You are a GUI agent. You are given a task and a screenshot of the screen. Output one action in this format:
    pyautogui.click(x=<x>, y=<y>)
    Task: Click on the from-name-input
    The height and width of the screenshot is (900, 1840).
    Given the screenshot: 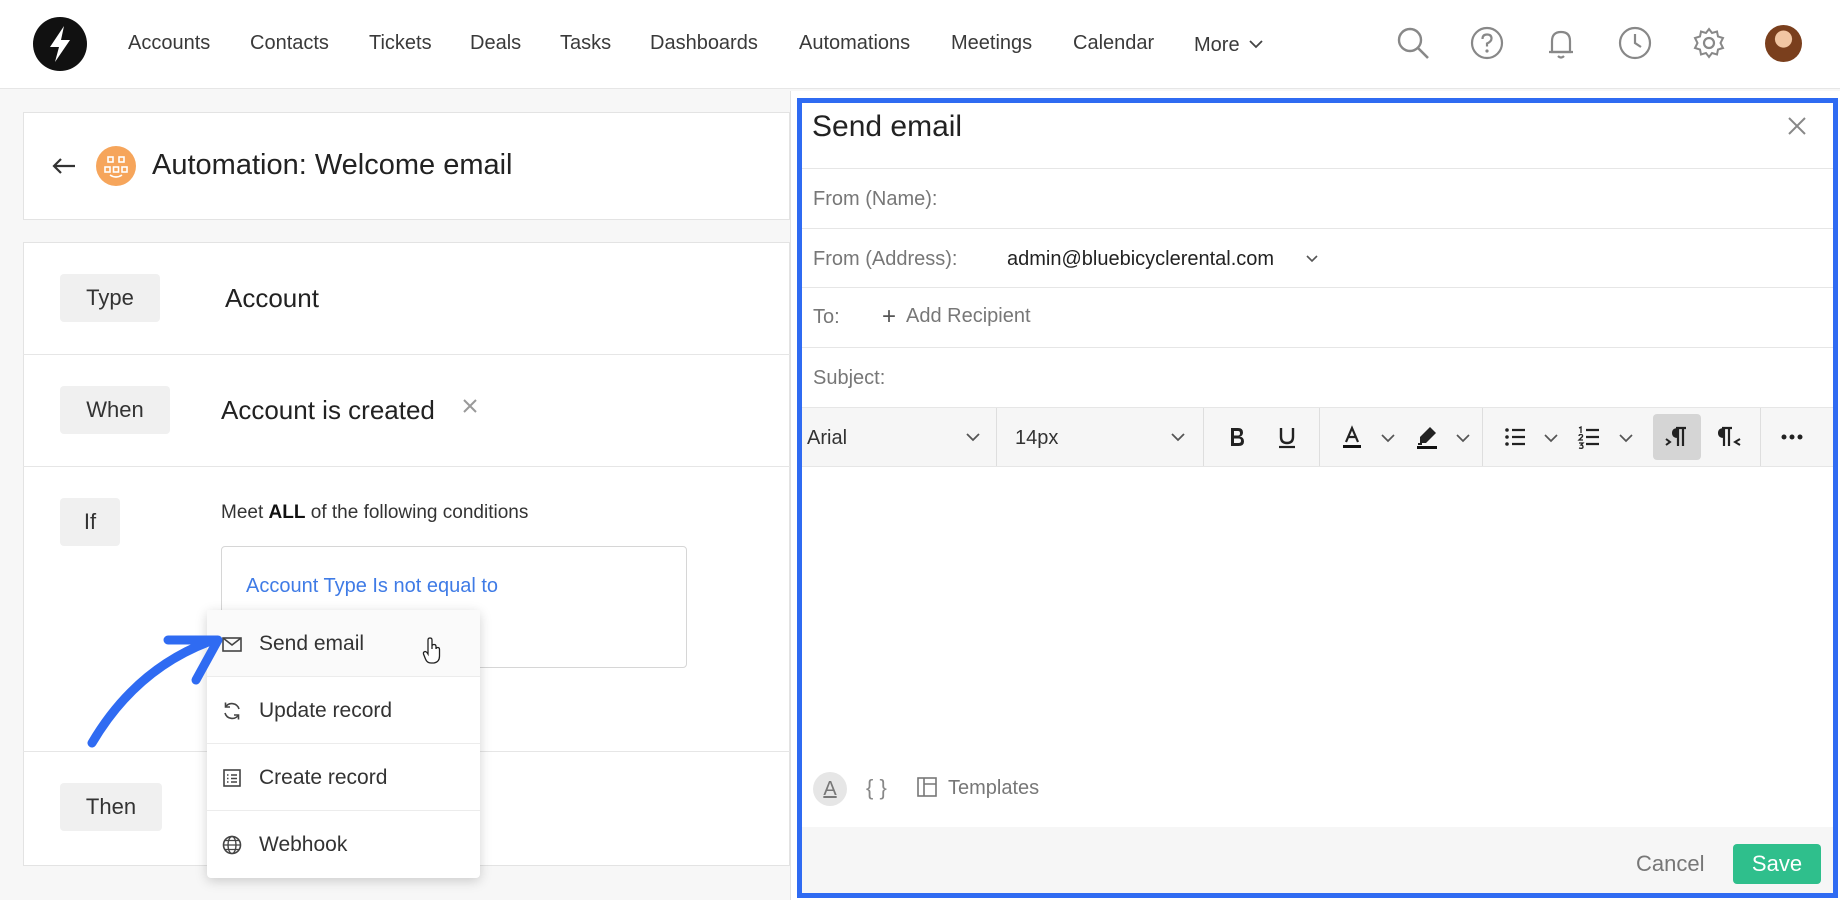 What is the action you would take?
    pyautogui.click(x=1385, y=198)
    